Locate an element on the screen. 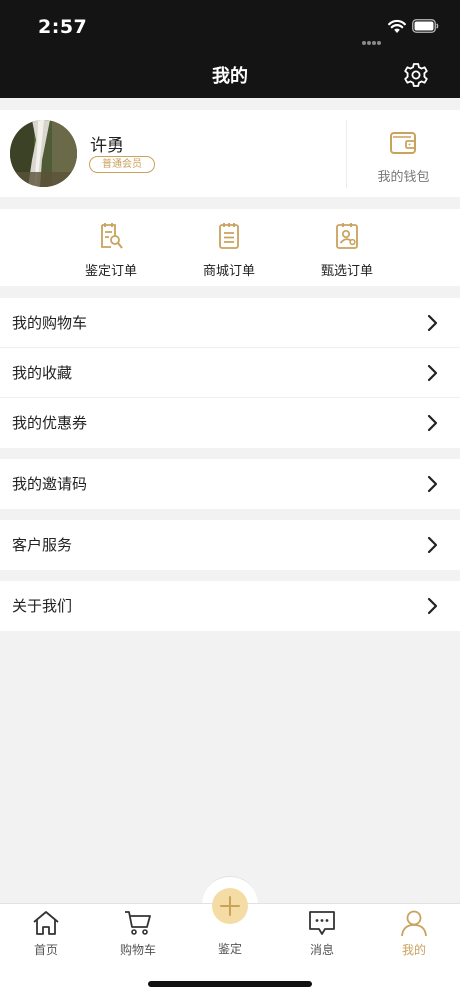 This screenshot has width=460, height=996. tab-label: 首页 is located at coordinates (45, 950).